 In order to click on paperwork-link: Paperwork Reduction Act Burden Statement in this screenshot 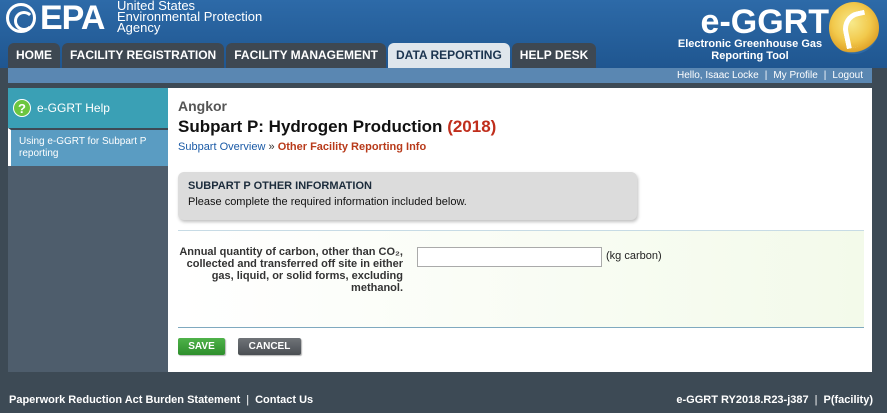, I will do `click(124, 400)`.